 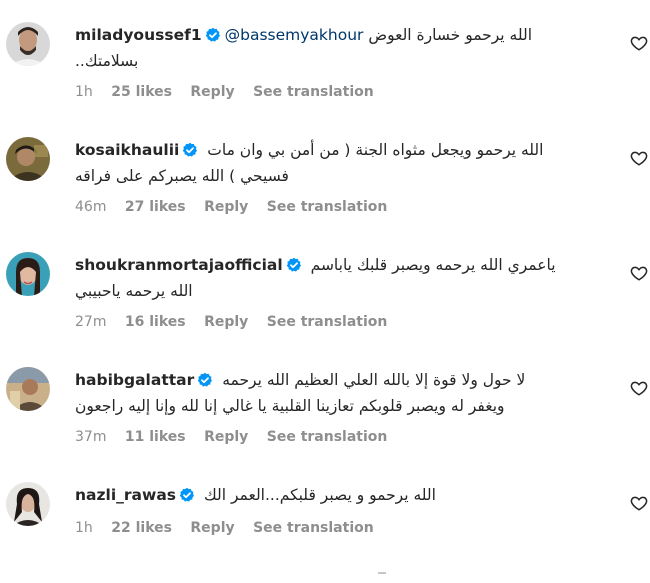 What do you see at coordinates (155, 322) in the screenshot?
I see `comment-likes: 16 likes` at bounding box center [155, 322].